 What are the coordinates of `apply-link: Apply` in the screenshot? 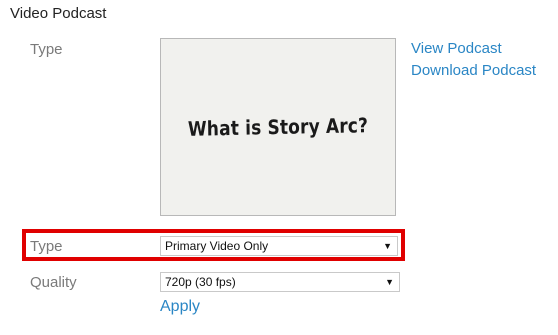 It's located at (180, 307).